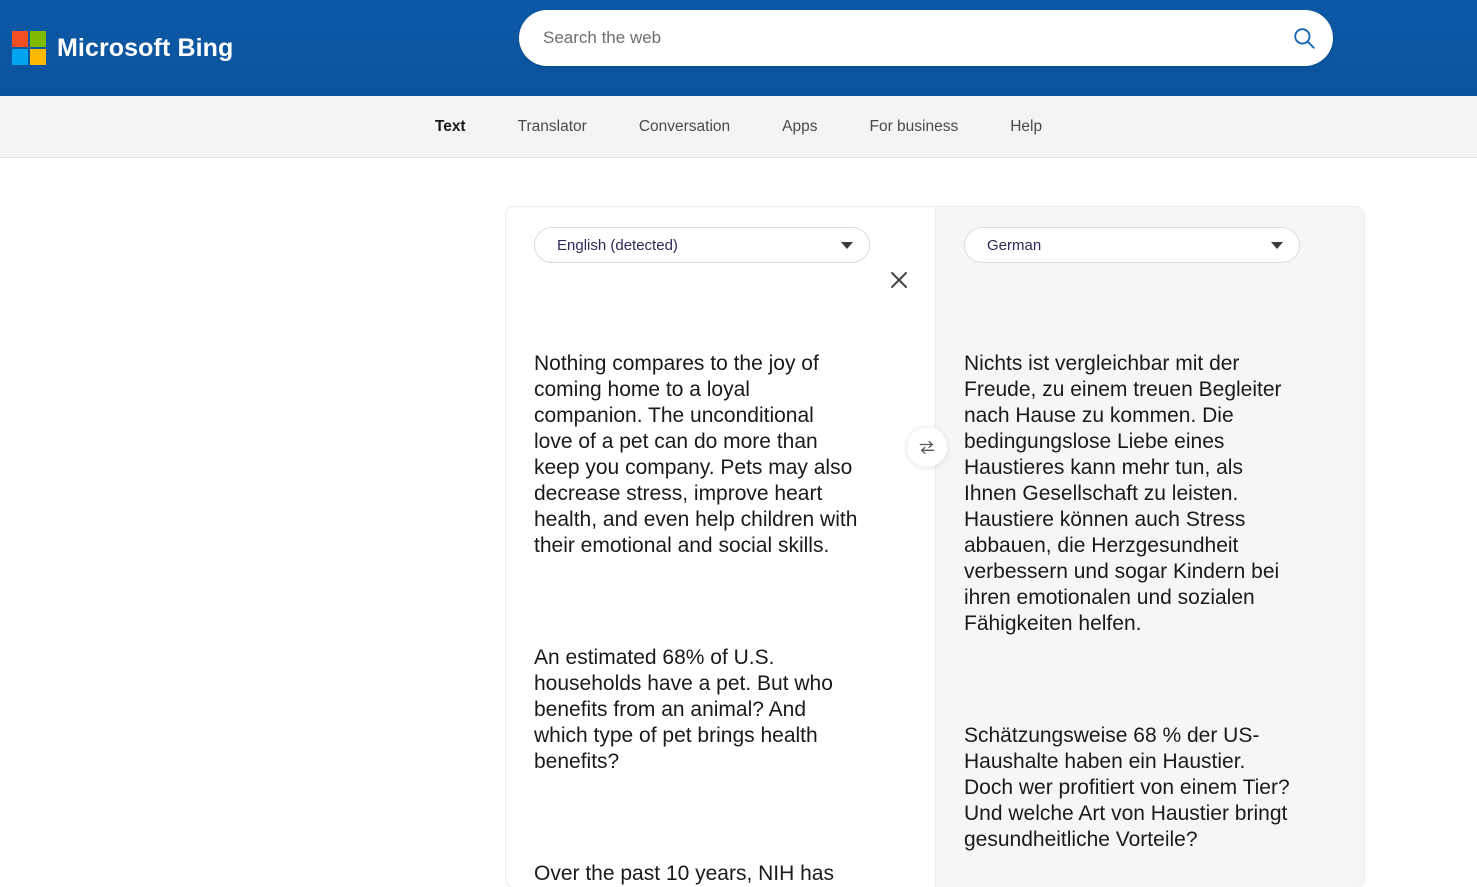  What do you see at coordinates (897, 38) in the screenshot?
I see `search-input` at bounding box center [897, 38].